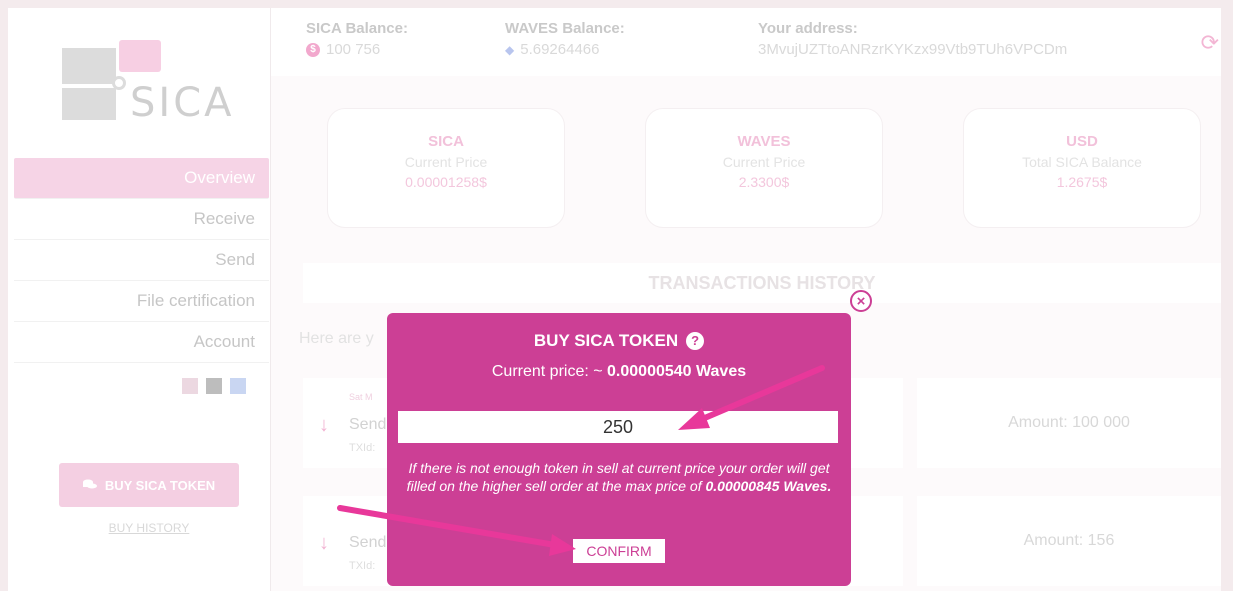 The height and width of the screenshot is (591, 1233). I want to click on sica-balance-row: $ 100 756, so click(357, 49).